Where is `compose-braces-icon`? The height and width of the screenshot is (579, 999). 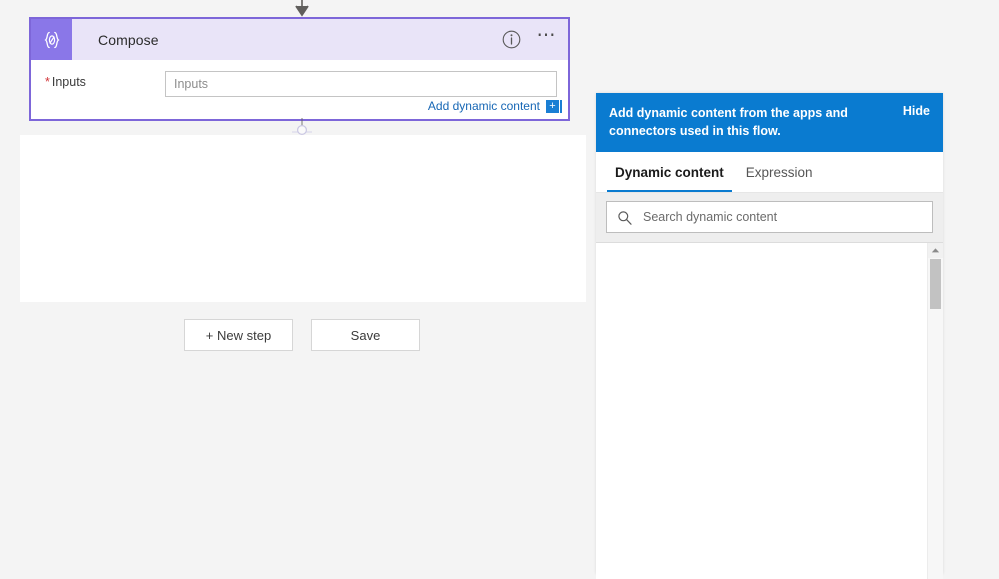 compose-braces-icon is located at coordinates (51, 39).